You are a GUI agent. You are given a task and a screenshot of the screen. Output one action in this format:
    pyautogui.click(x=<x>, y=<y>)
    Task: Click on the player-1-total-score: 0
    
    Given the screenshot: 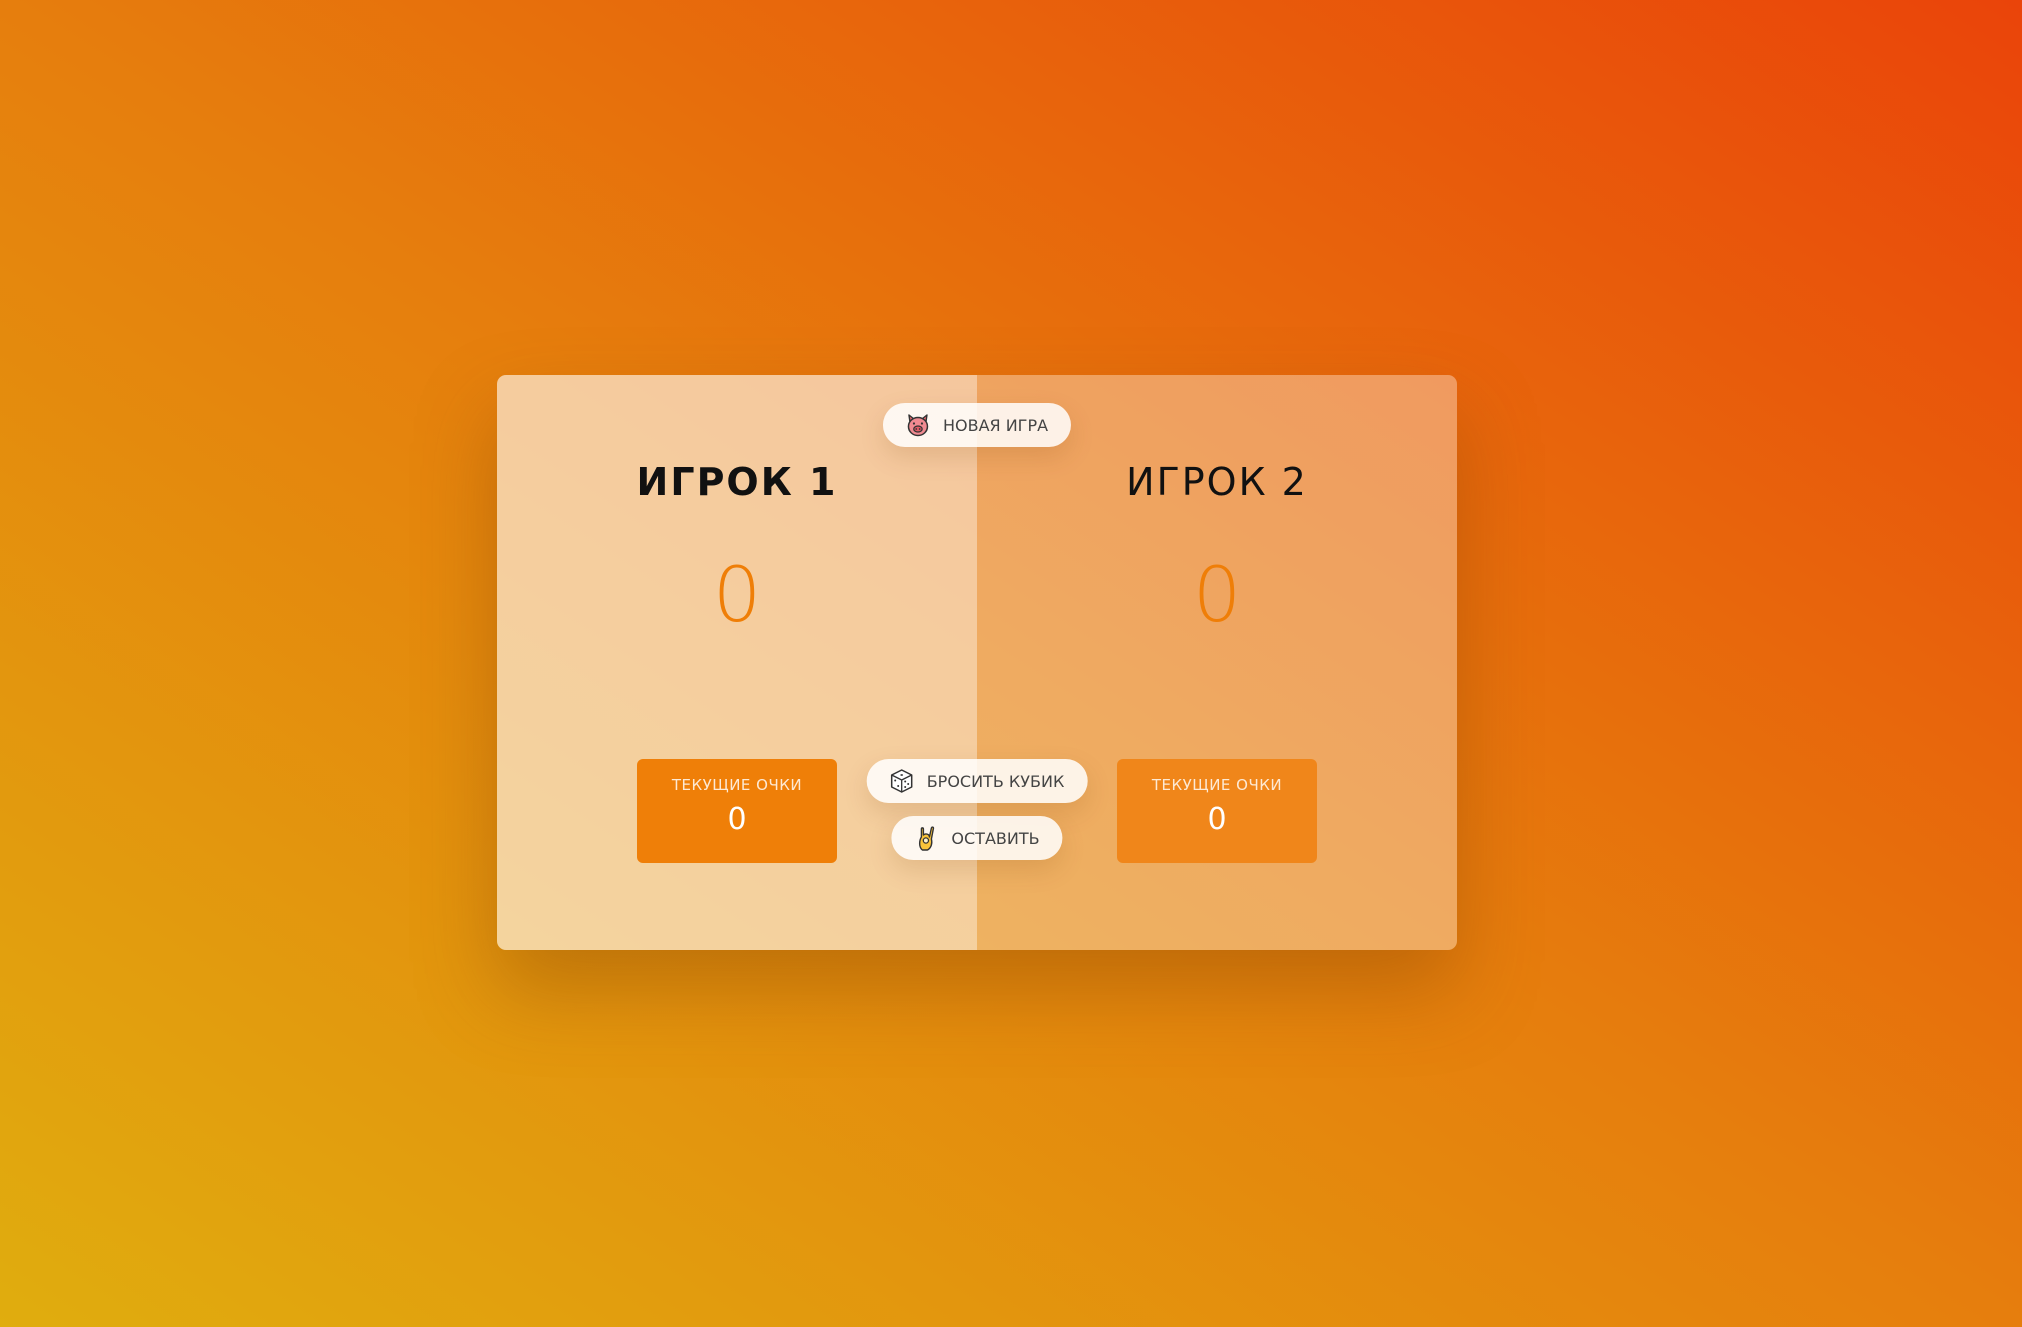 What is the action you would take?
    pyautogui.click(x=737, y=594)
    